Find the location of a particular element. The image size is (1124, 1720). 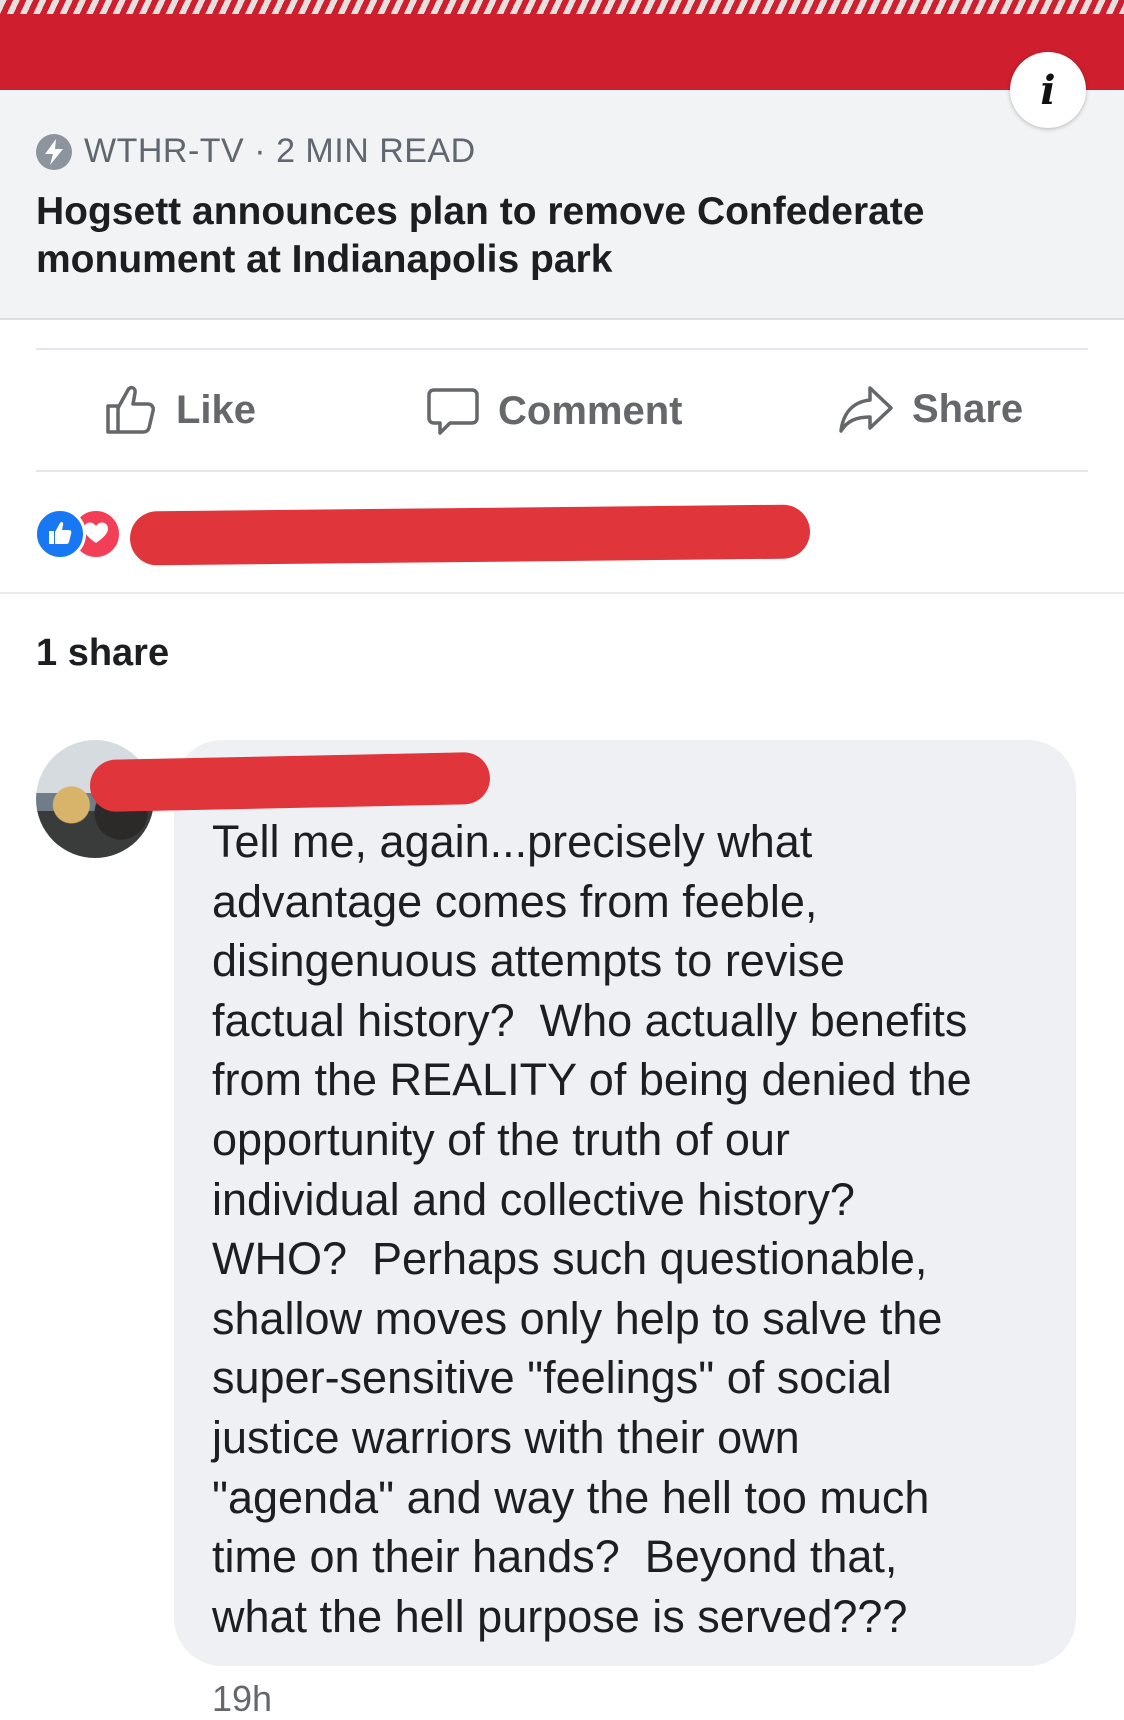

instant-article-bolt-icon is located at coordinates (54, 151).